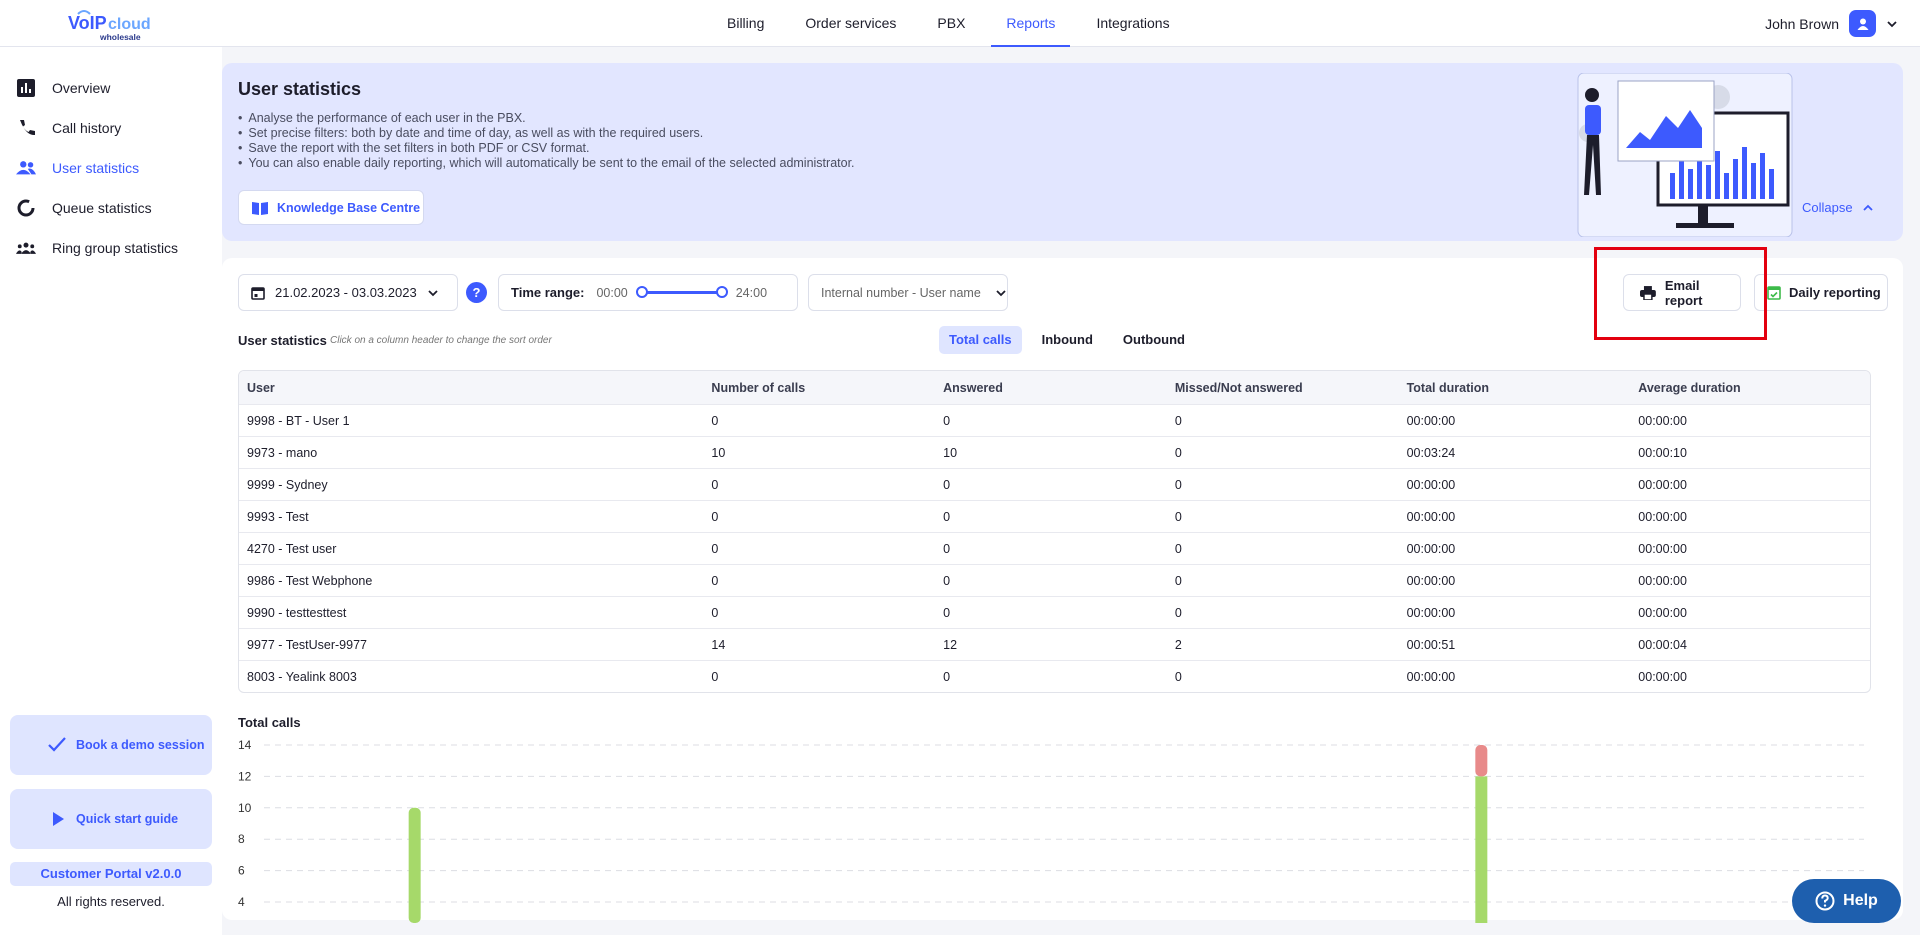 The image size is (1920, 935). I want to click on user-menu: John Brown, so click(1831, 23).